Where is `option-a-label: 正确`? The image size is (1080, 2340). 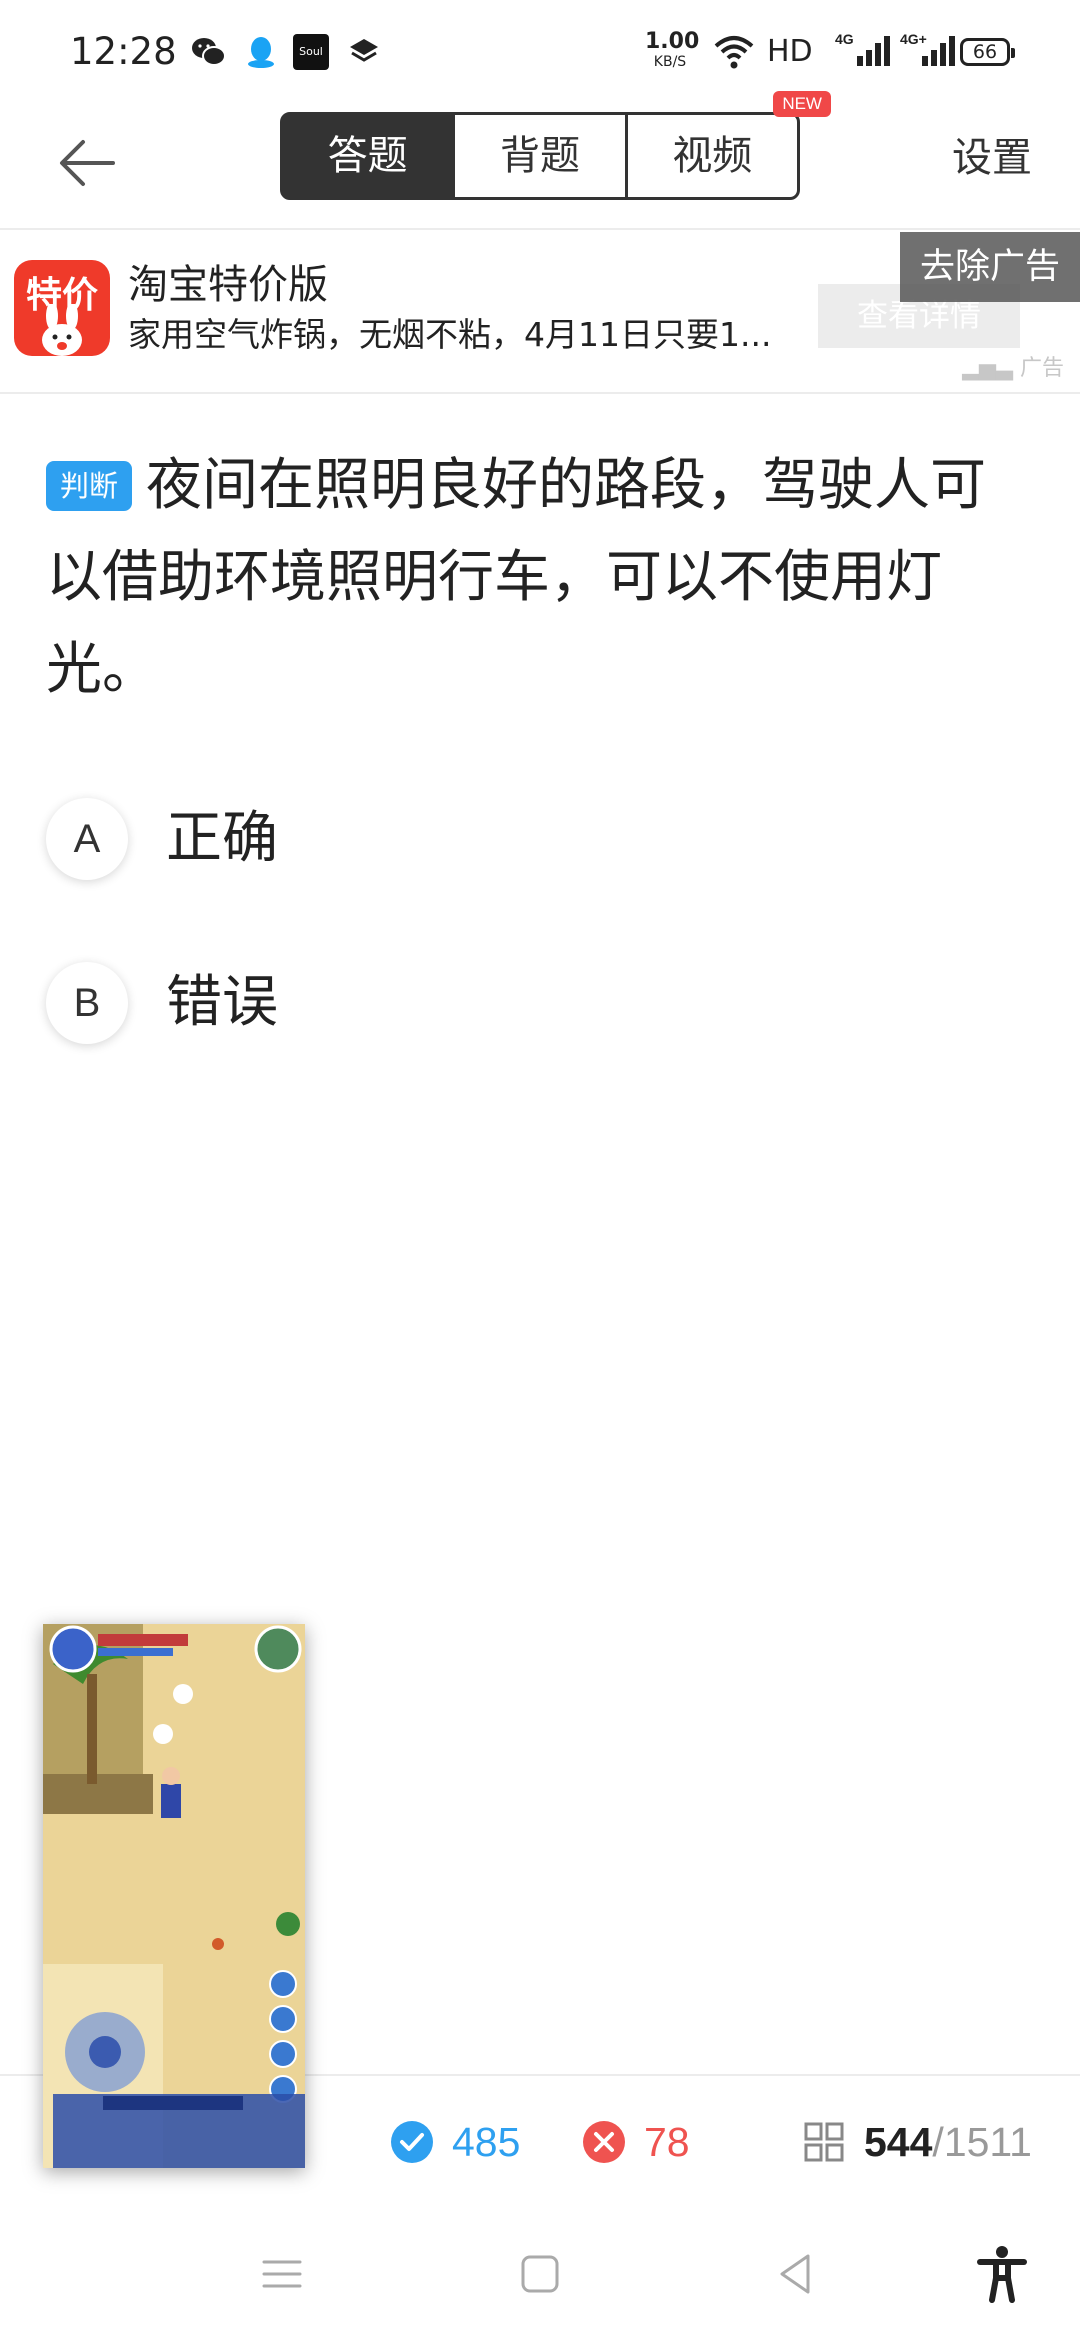 option-a-label: 正确 is located at coordinates (222, 838).